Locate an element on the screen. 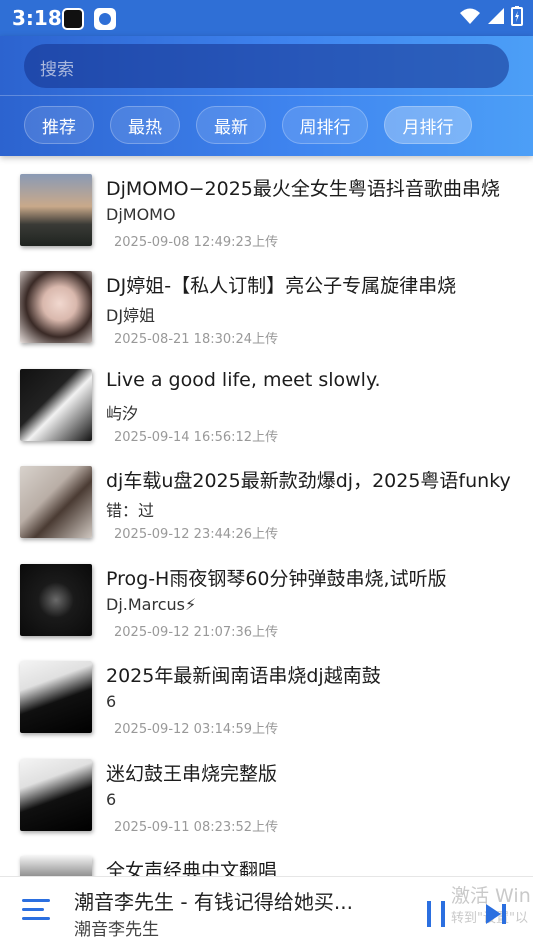  song-upload-date: 2025-09-12 23:44:26上传 is located at coordinates (196, 534).